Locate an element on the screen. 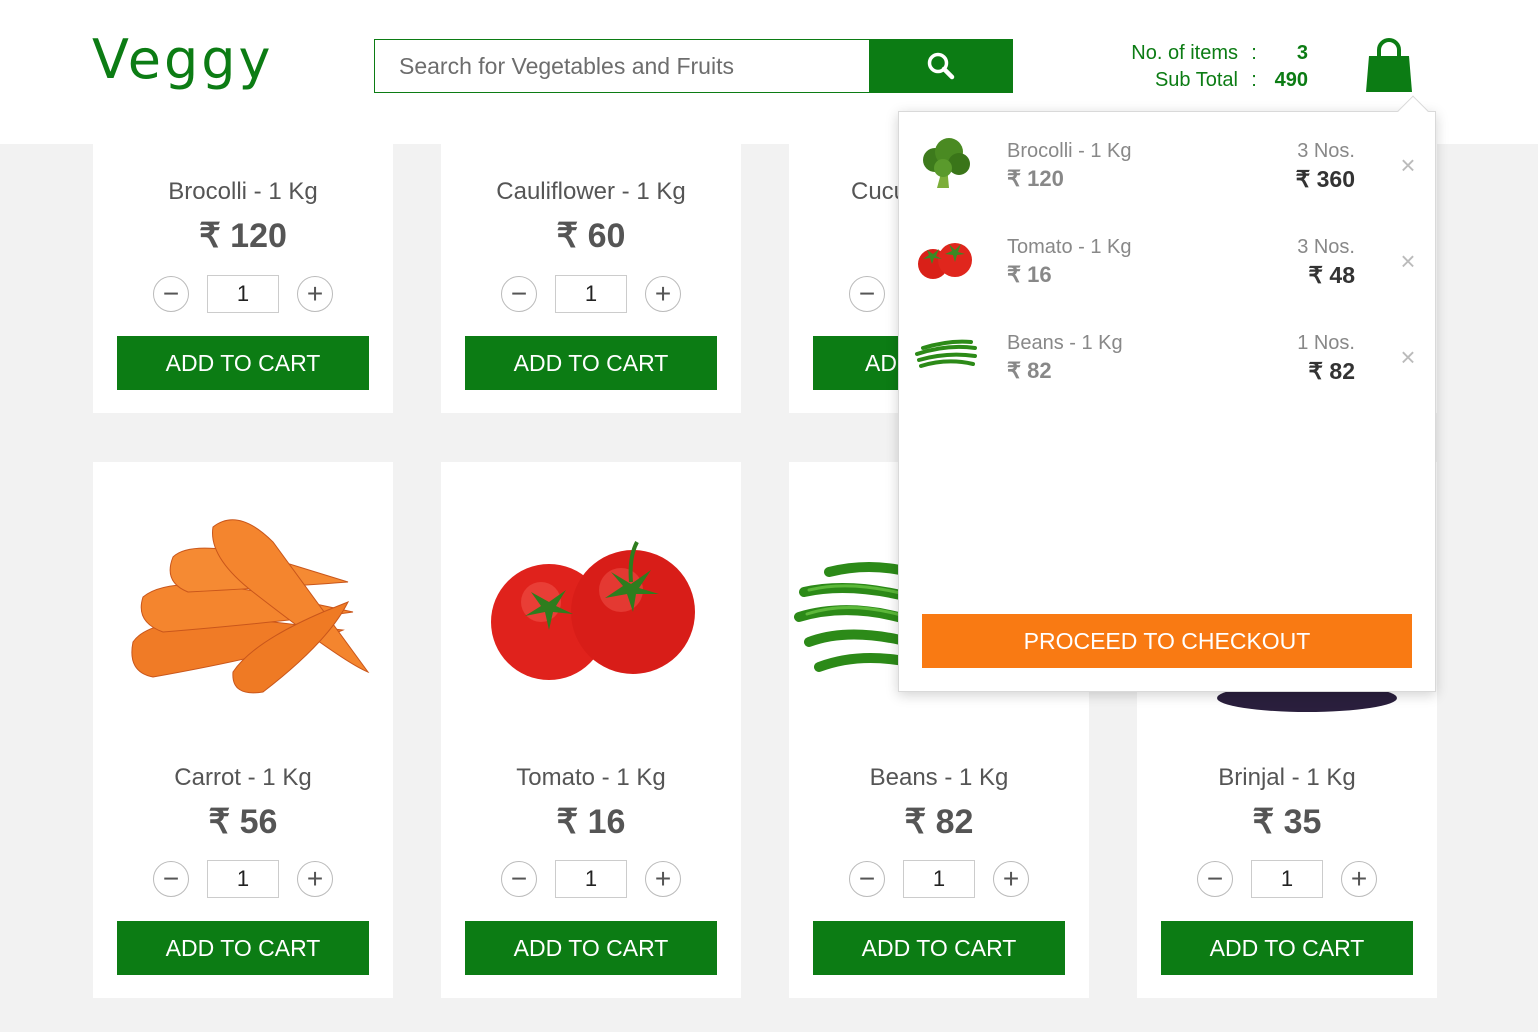 This screenshot has width=1538, height=1032. product-name: Carrot - 1 Kg is located at coordinates (243, 777).